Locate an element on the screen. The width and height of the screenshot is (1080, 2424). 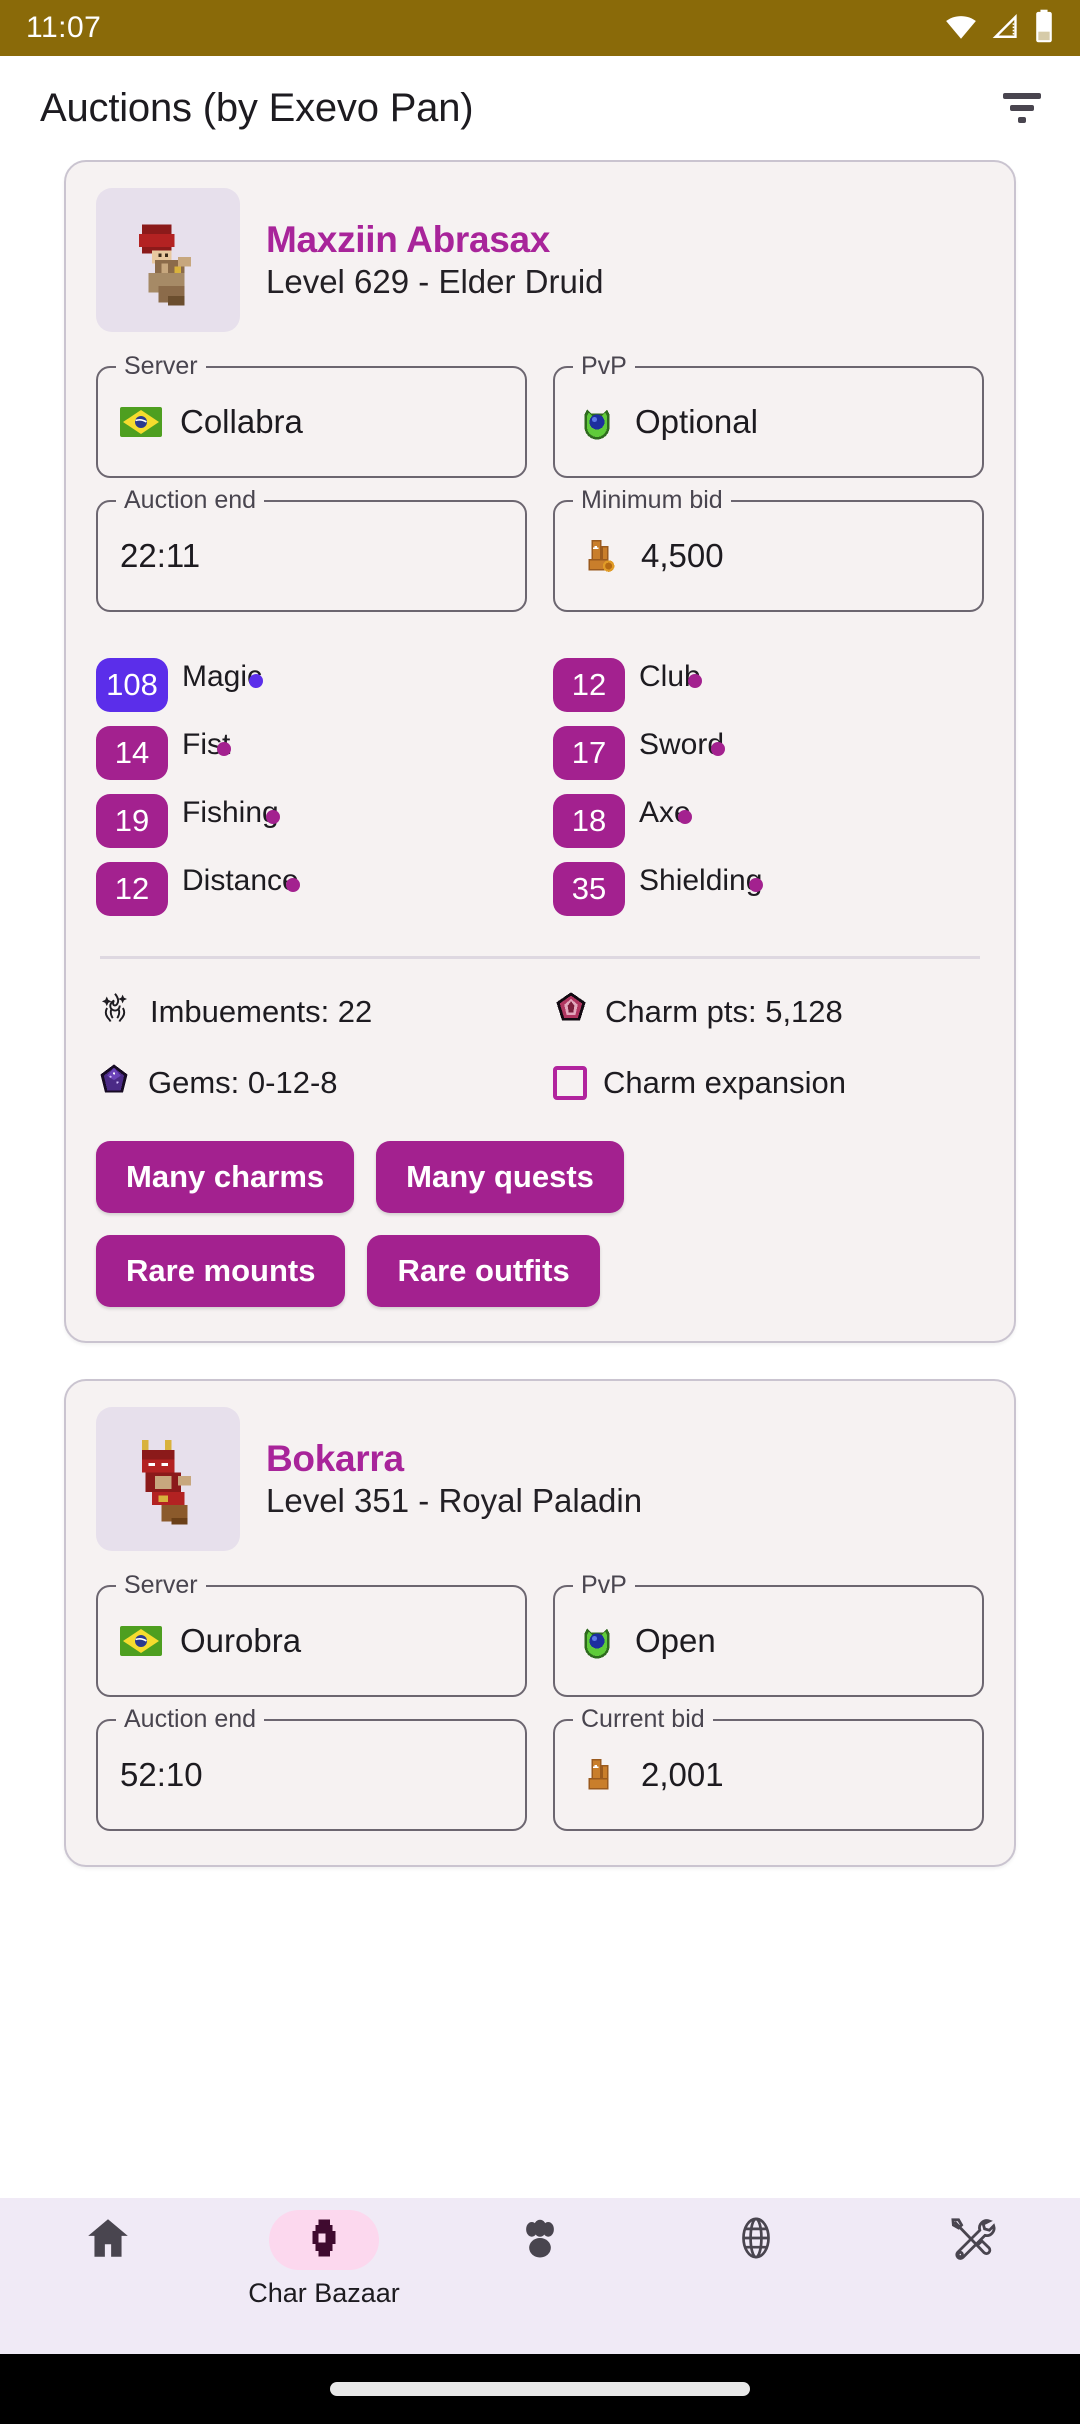
nav-item-tools is located at coordinates (972, 2244).